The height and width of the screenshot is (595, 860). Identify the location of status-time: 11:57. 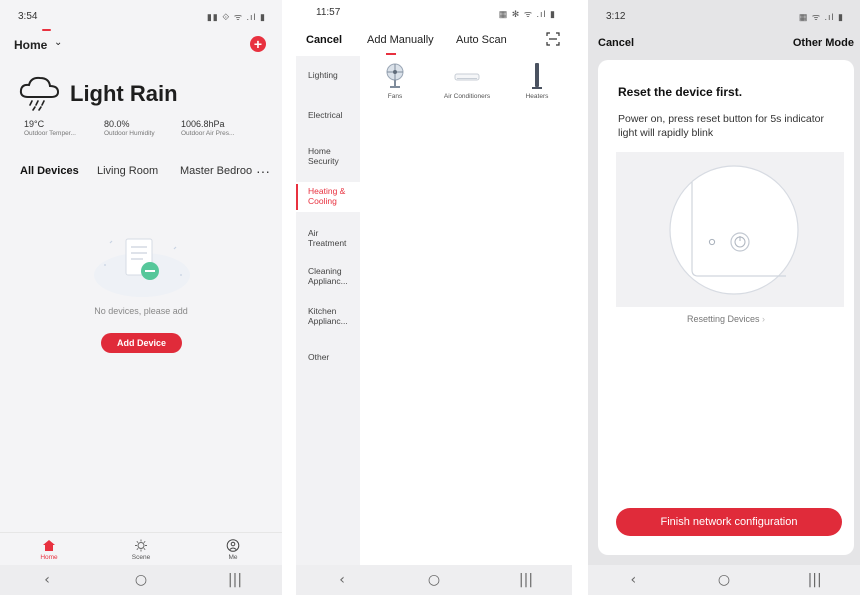
(328, 12).